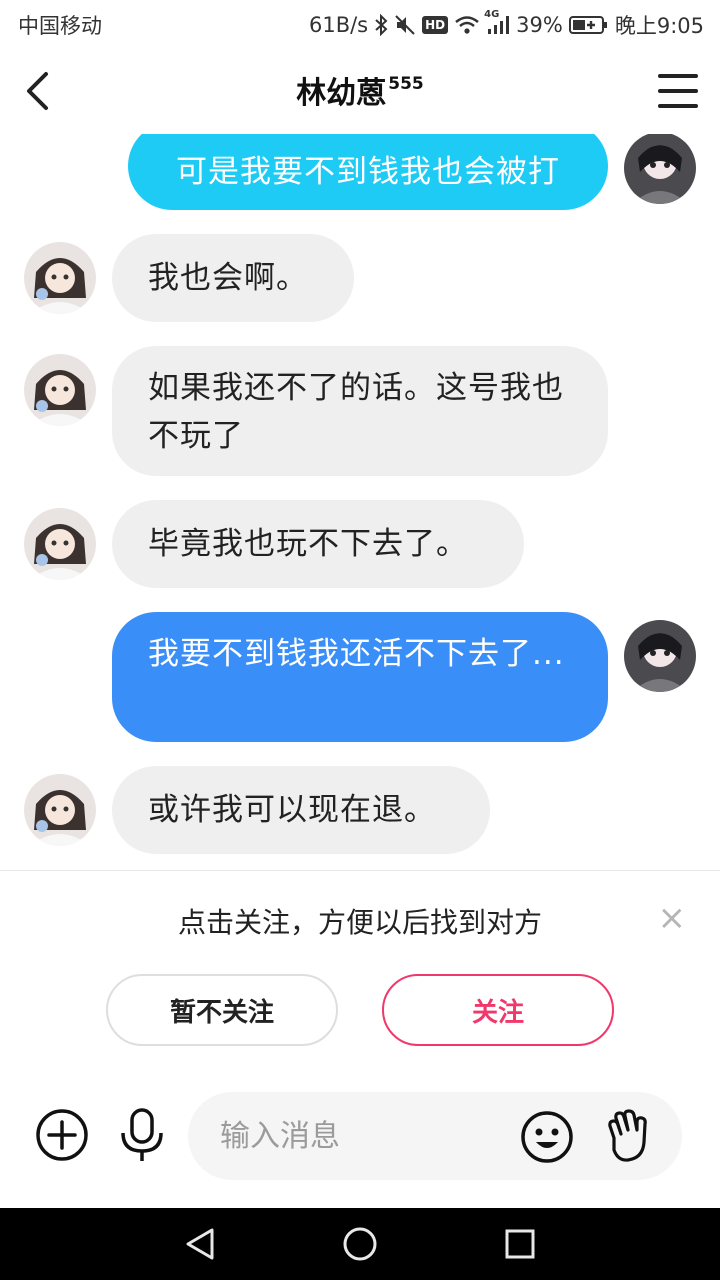 Image resolution: width=720 pixels, height=1280 pixels. I want to click on message-input-bar, so click(360, 1144).